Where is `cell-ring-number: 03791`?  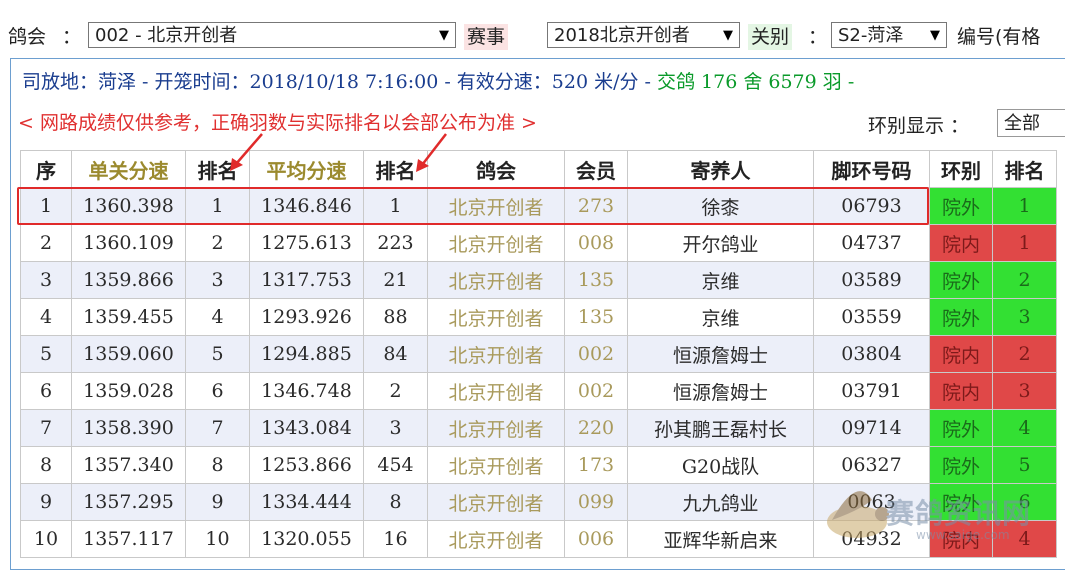
cell-ring-number: 03791 is located at coordinates (871, 391).